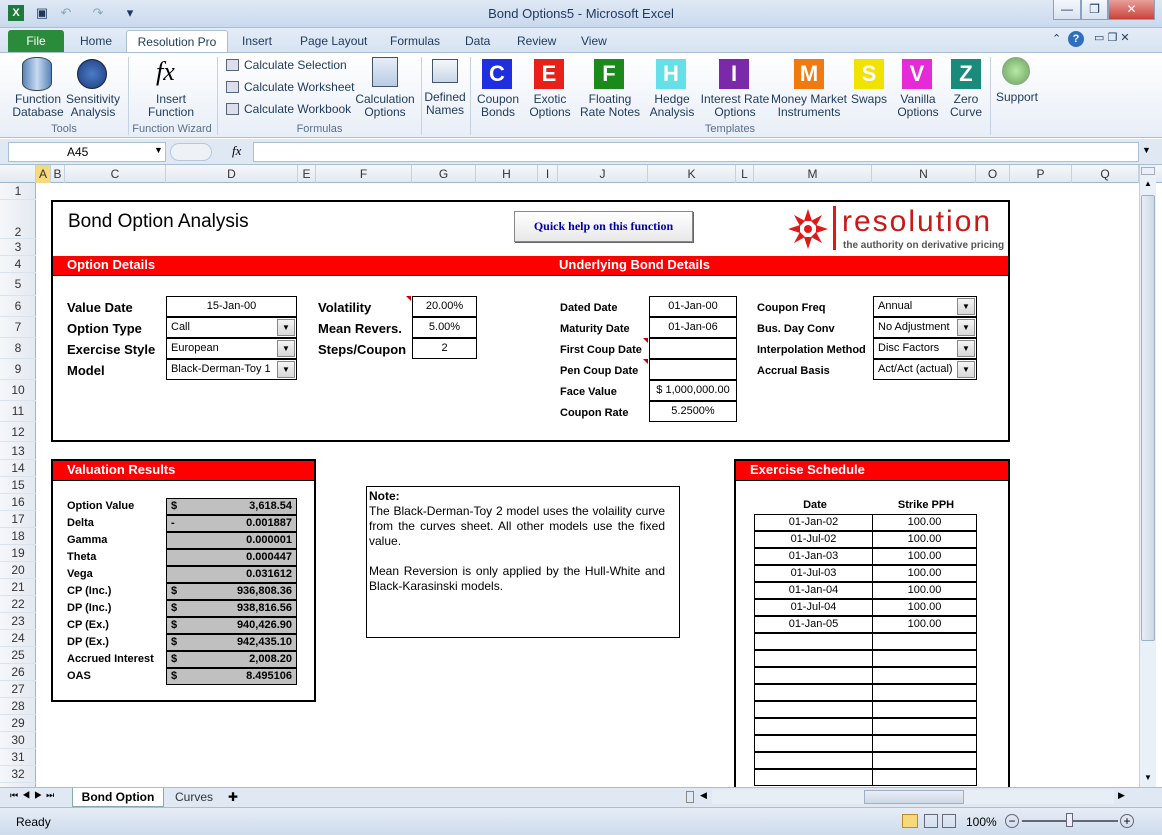 The width and height of the screenshot is (1162, 835). What do you see at coordinates (1016, 71) in the screenshot?
I see `support-icon` at bounding box center [1016, 71].